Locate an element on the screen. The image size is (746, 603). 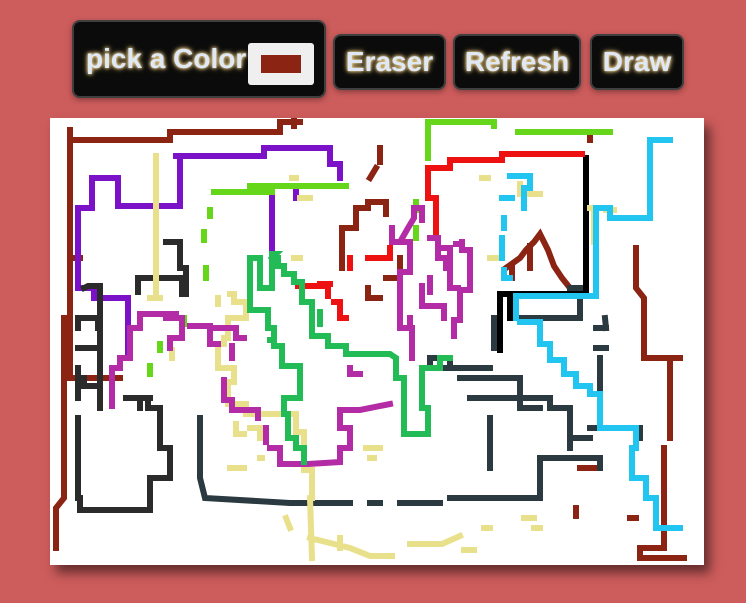
draw-button: Draw is located at coordinates (637, 62).